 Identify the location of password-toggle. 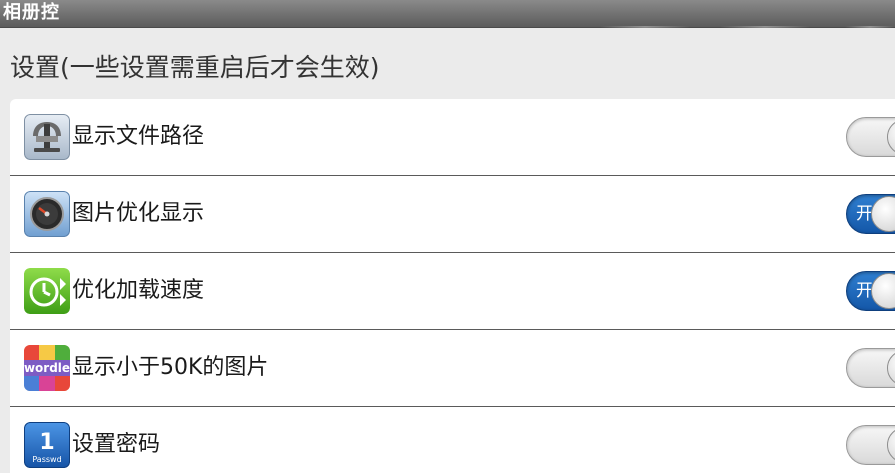
(870, 445).